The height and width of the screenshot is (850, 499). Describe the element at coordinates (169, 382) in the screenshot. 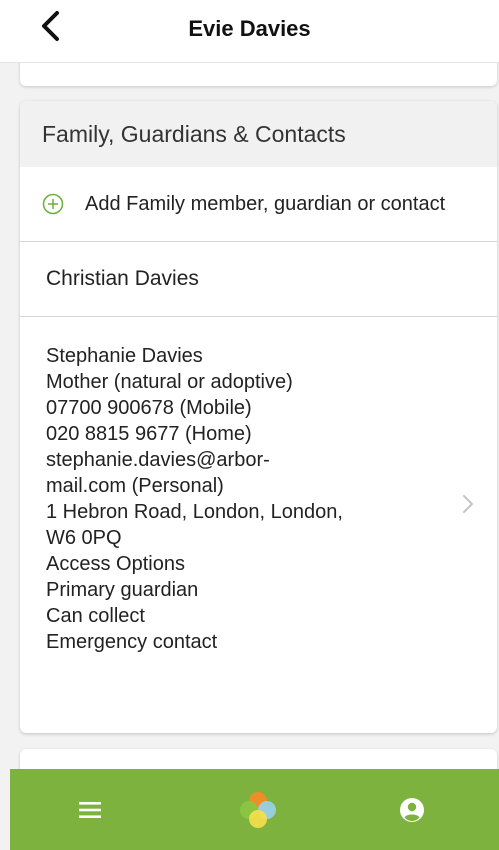

I see `contact-relationship: Mother (natural or adoptive)` at that location.